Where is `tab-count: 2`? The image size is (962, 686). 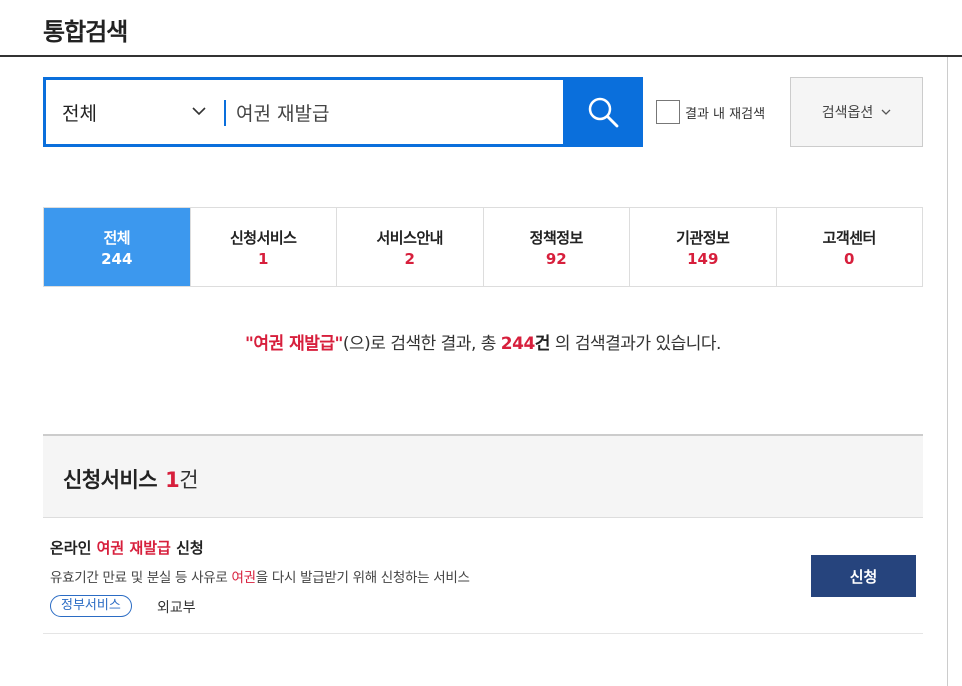 tab-count: 2 is located at coordinates (409, 258).